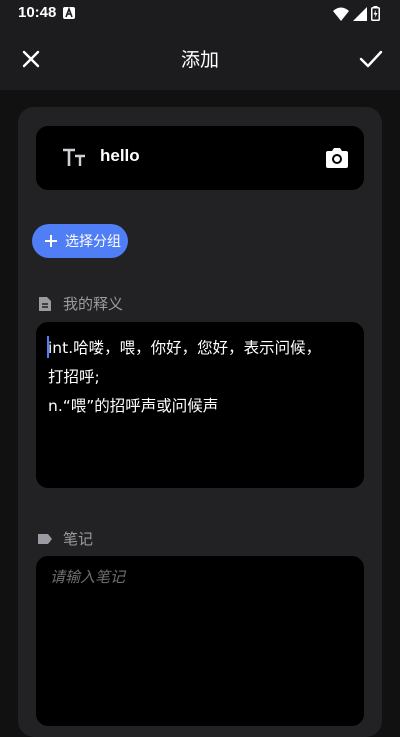 This screenshot has height=737, width=400. Describe the element at coordinates (37, 12) in the screenshot. I see `status-time: 10:48` at that location.